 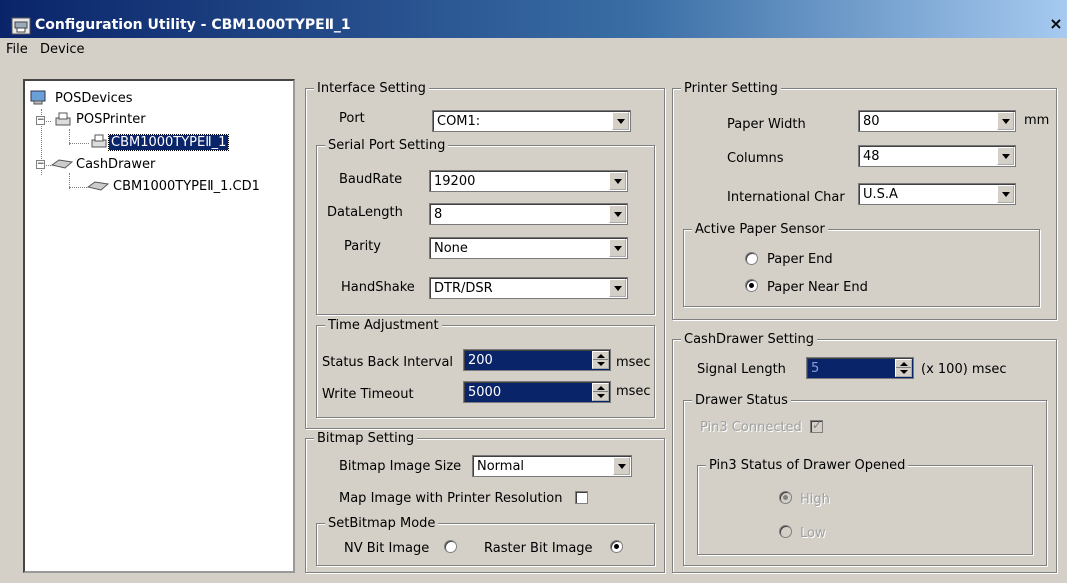 What do you see at coordinates (1056, 24) in the screenshot?
I see `close-icon: ×` at bounding box center [1056, 24].